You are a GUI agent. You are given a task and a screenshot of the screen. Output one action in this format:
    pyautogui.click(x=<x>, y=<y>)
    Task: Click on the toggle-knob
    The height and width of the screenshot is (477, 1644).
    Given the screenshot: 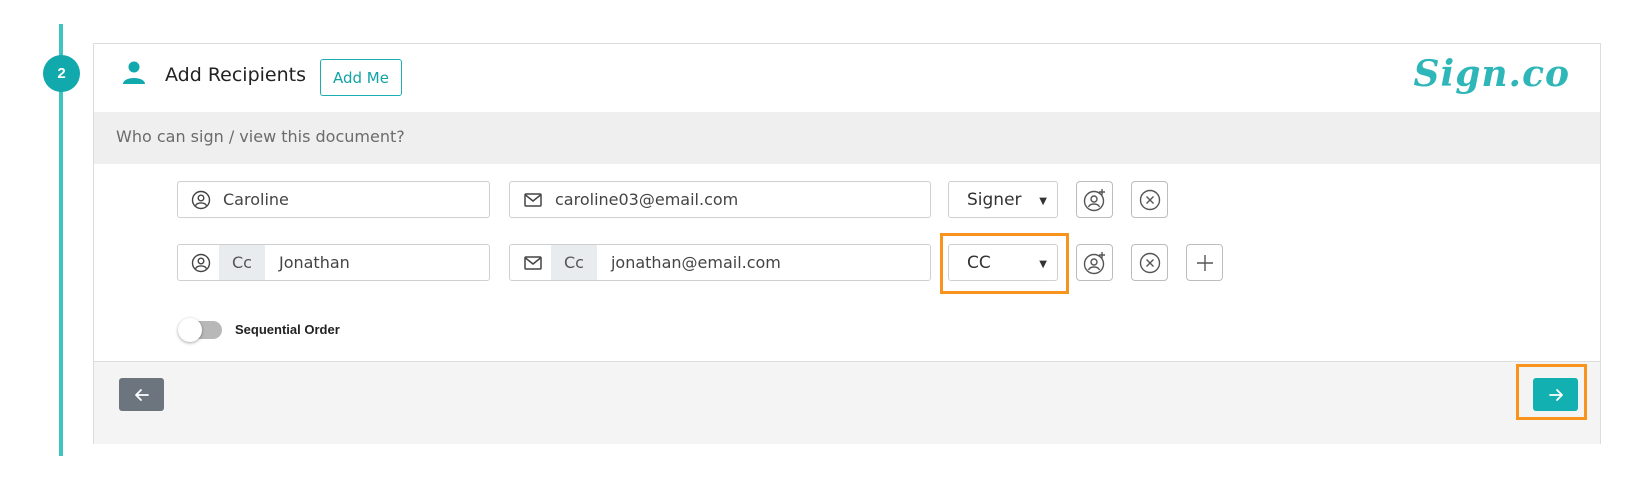 What is the action you would take?
    pyautogui.click(x=190, y=330)
    